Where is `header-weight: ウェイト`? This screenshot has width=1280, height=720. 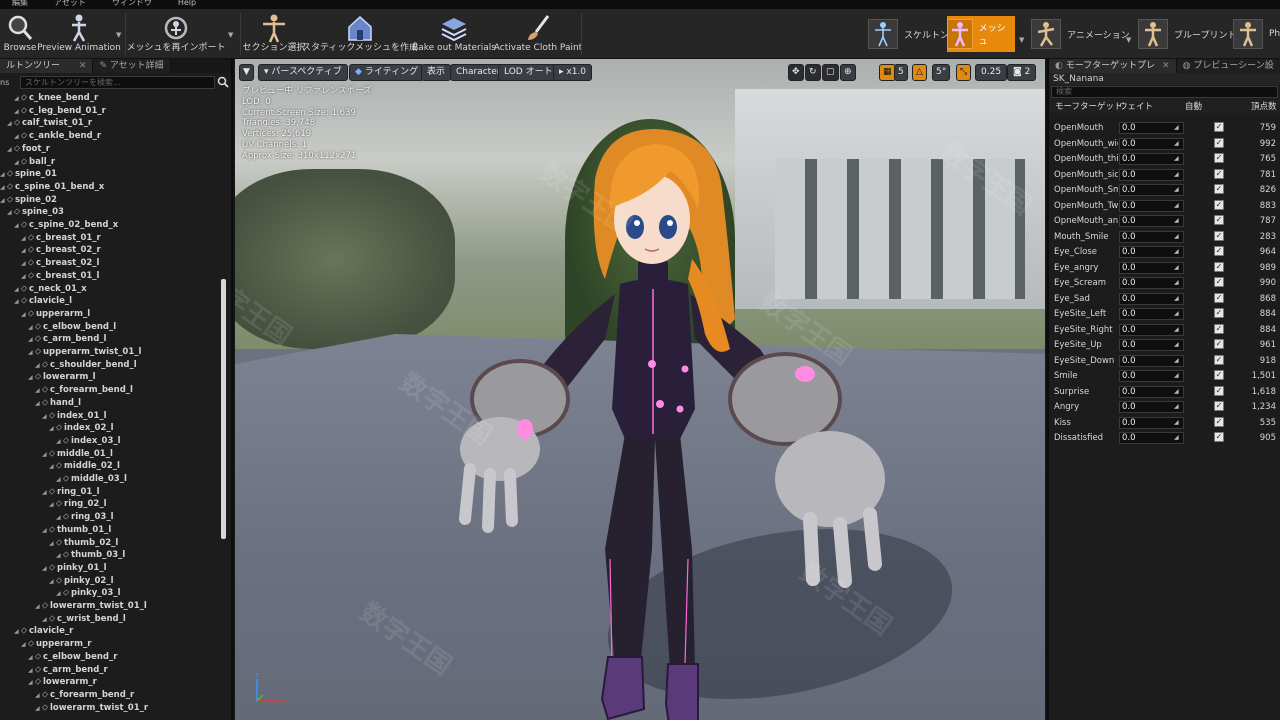 header-weight: ウェイト is located at coordinates (1136, 106).